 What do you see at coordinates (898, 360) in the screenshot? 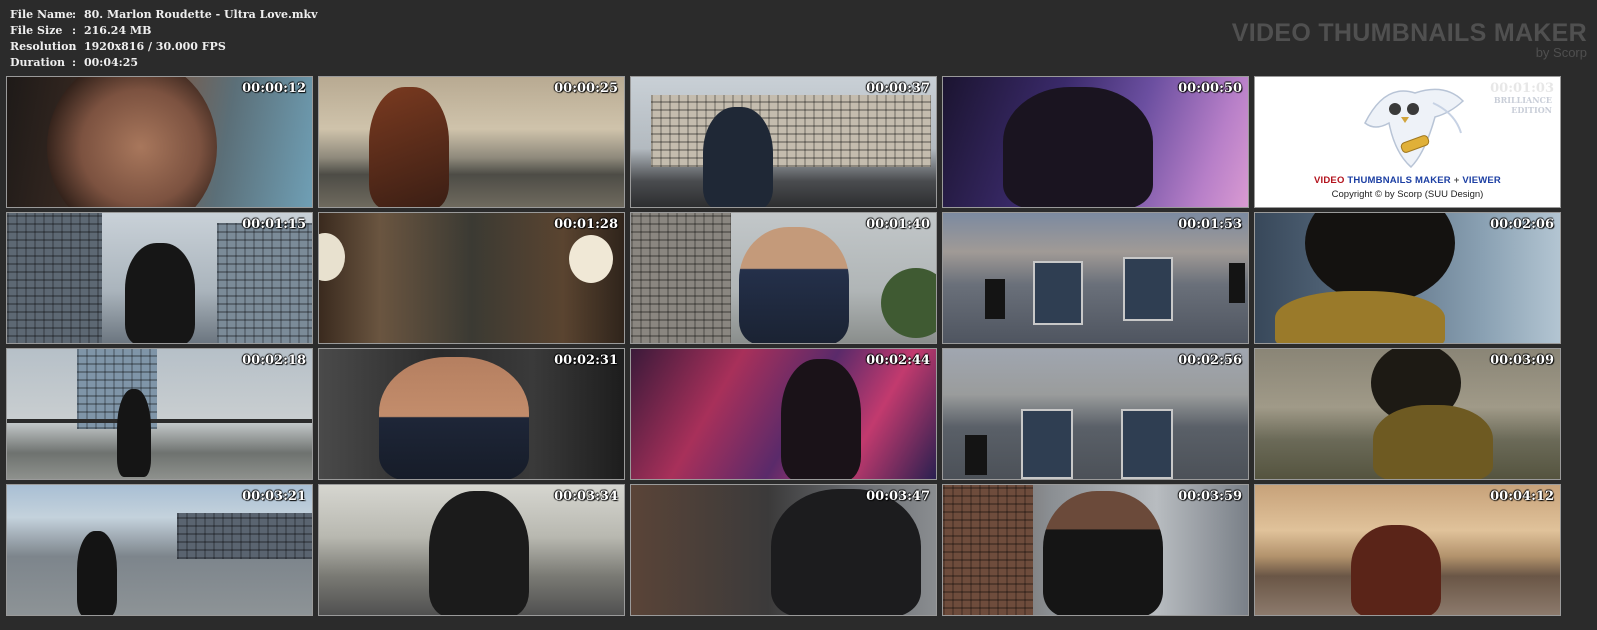
I see `timestamp: 00:02:44` at bounding box center [898, 360].